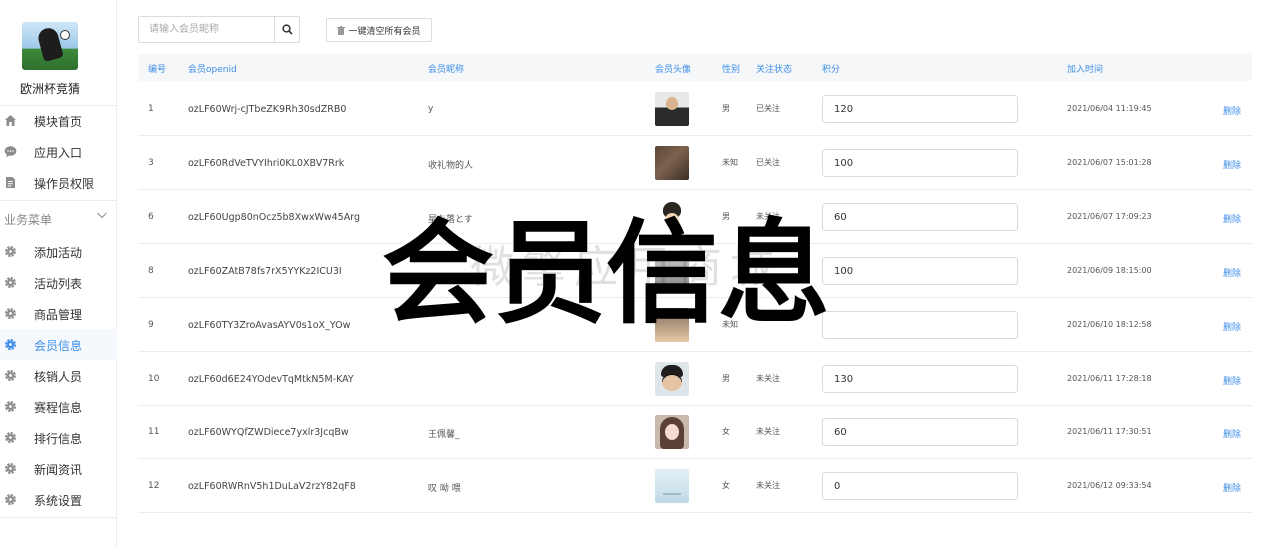 The image size is (1280, 548). I want to click on sidebar-item-label: 排行信息, so click(58, 439).